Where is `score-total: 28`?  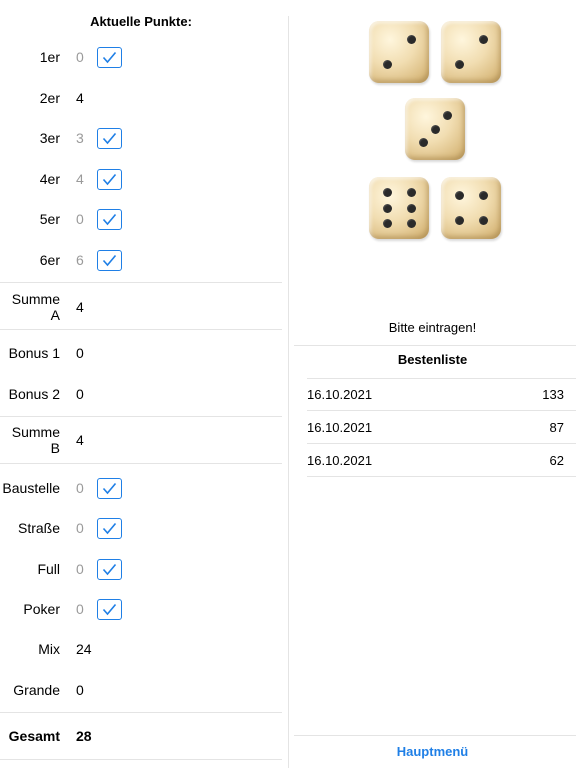 score-total: 28 is located at coordinates (84, 736).